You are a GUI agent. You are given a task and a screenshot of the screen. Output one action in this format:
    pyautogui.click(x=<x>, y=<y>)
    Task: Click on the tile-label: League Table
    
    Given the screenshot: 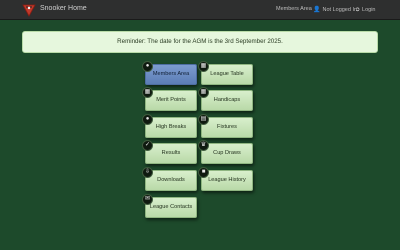 What is the action you would take?
    pyautogui.click(x=227, y=74)
    